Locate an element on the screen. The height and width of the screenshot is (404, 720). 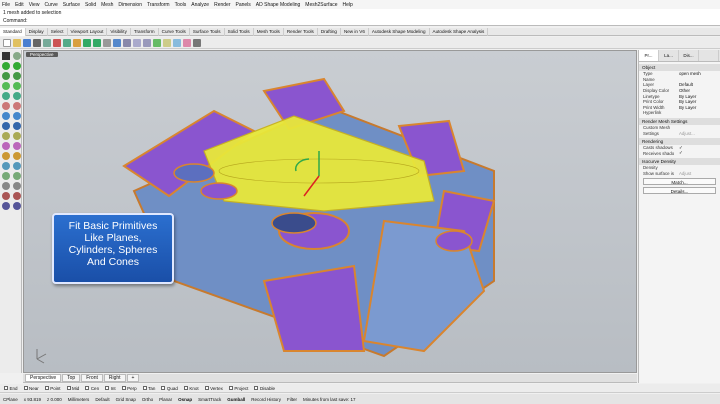
mesh-icon is located at coordinates (6, 136).